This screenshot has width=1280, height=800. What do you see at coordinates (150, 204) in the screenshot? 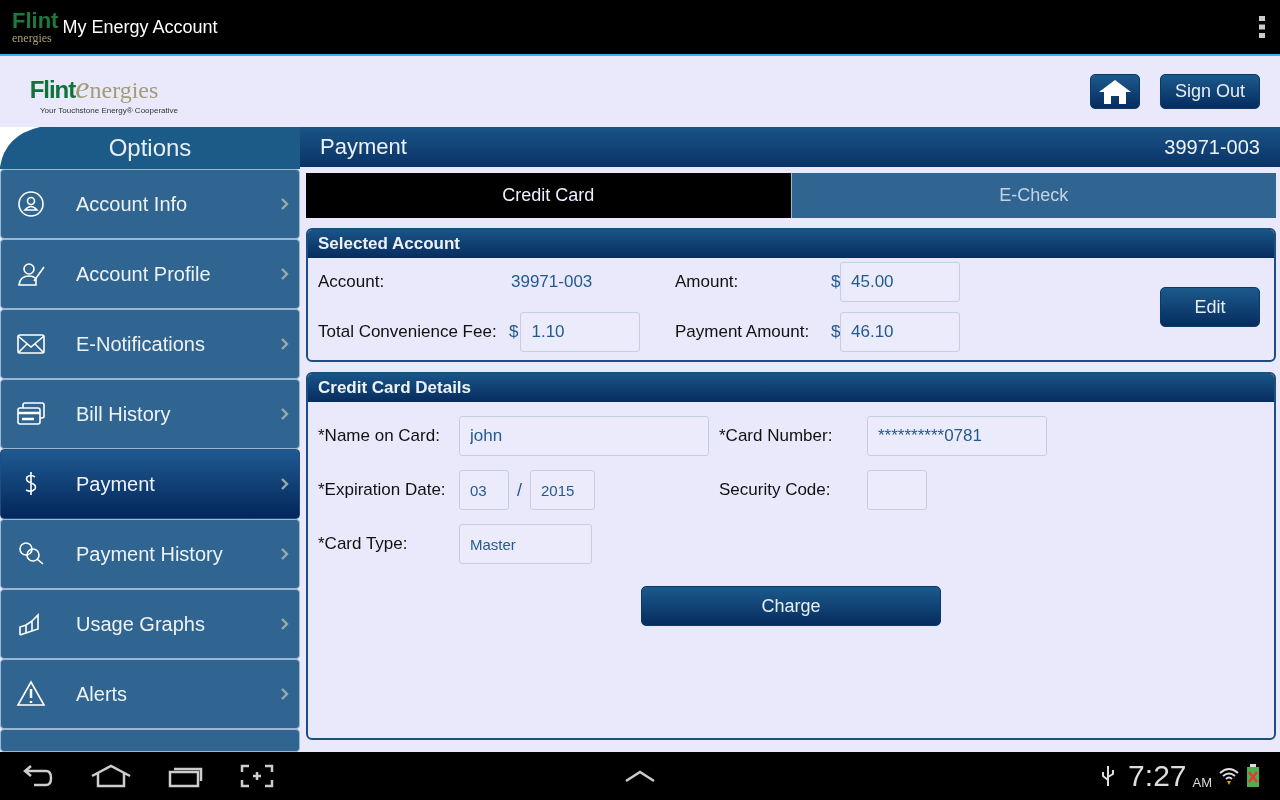
I see `sidebar-item: Account Info` at bounding box center [150, 204].